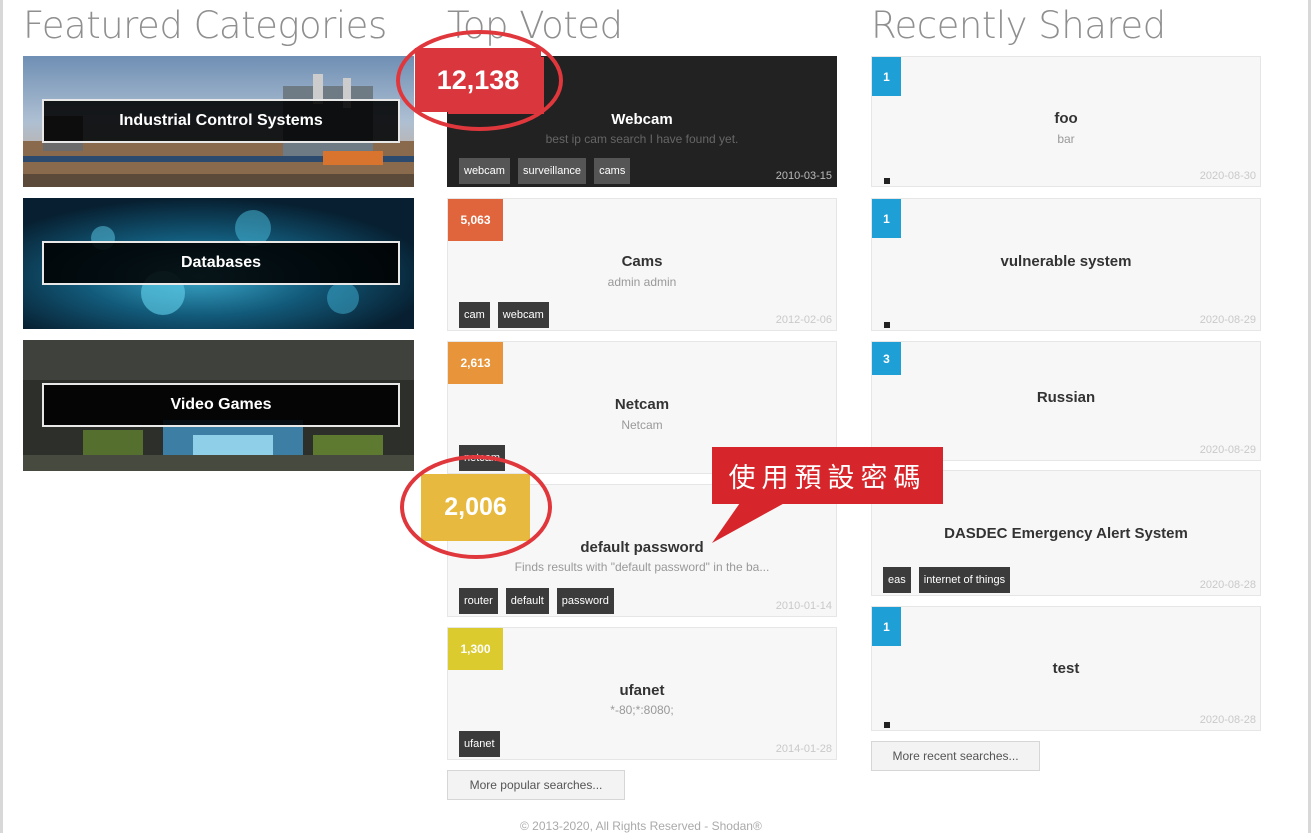 The image size is (1311, 833). Describe the element at coordinates (1066, 533) in the screenshot. I see `search-title: DASDEC Emergency Alert System` at that location.